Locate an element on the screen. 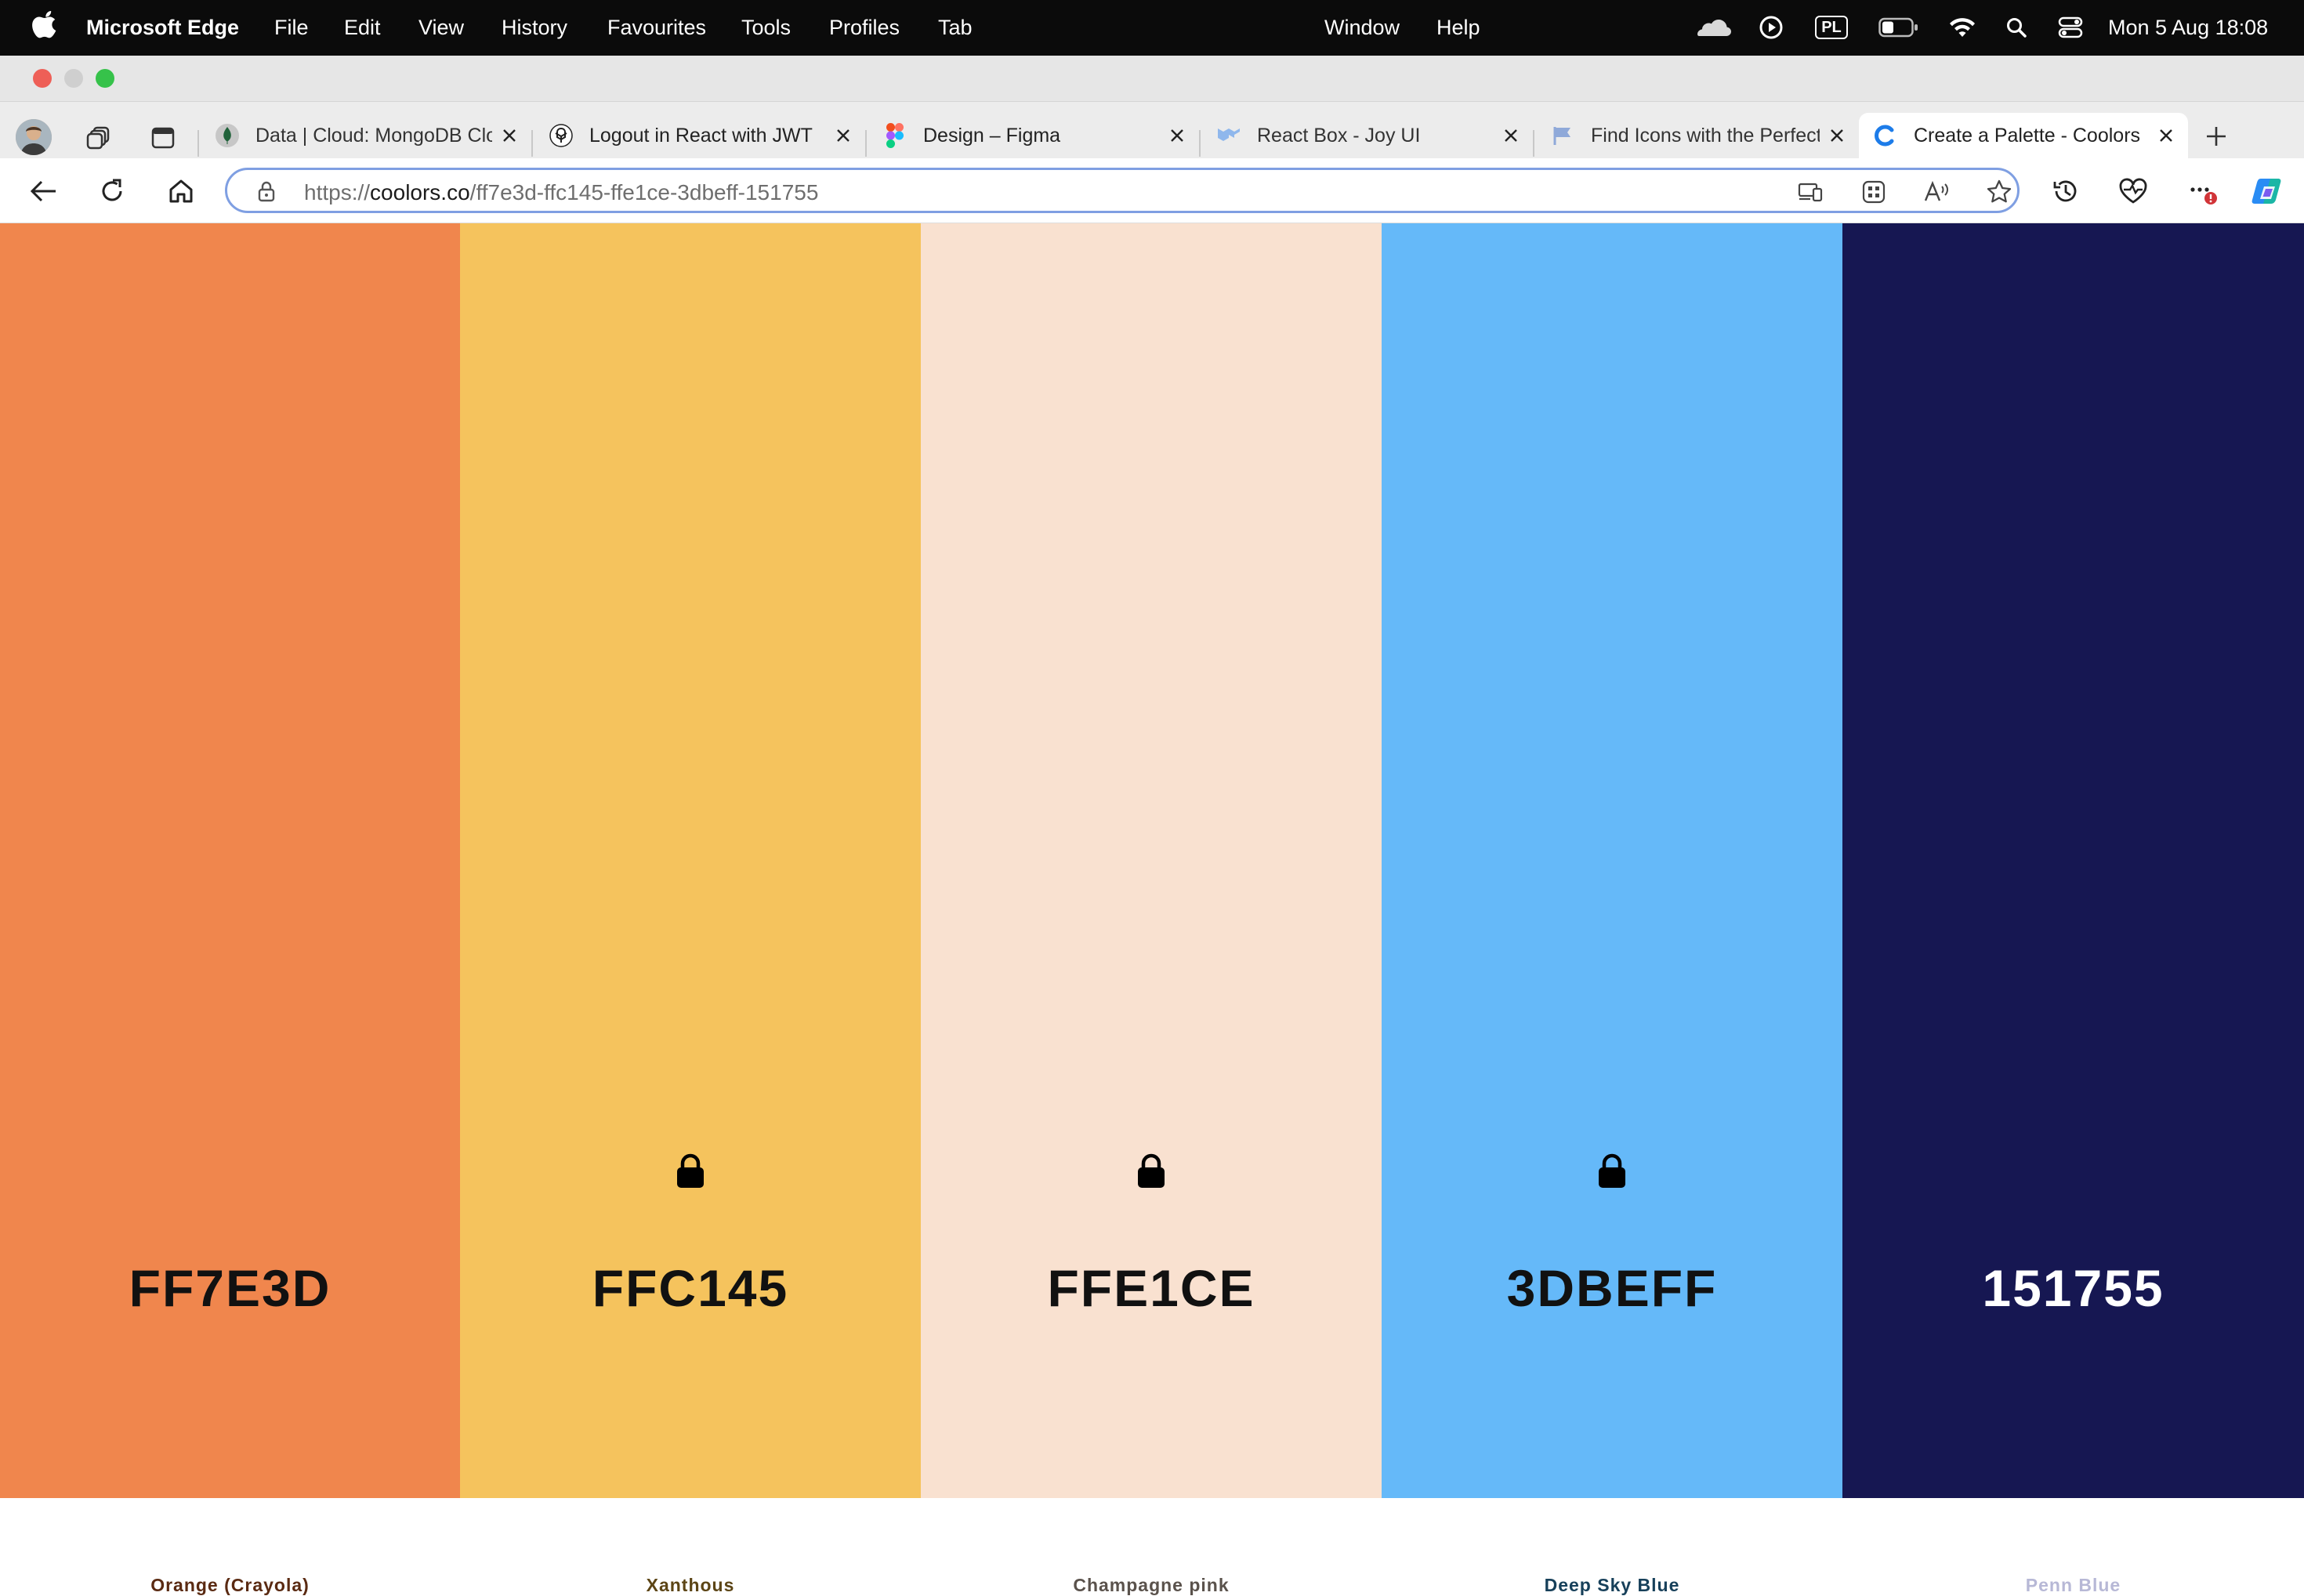 Image resolution: width=2304 pixels, height=1596 pixels. spotlight-search-icon is located at coordinates (2016, 27).